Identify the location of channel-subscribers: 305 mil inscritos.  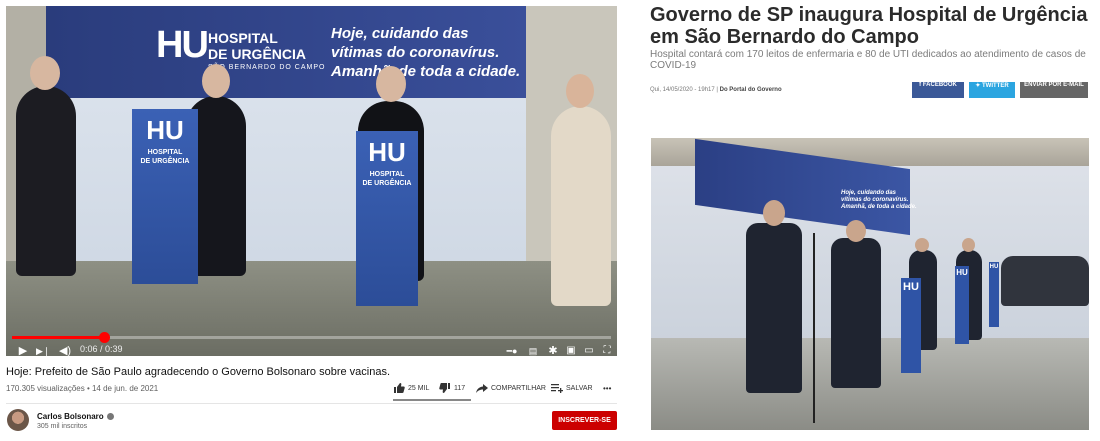
(62, 426).